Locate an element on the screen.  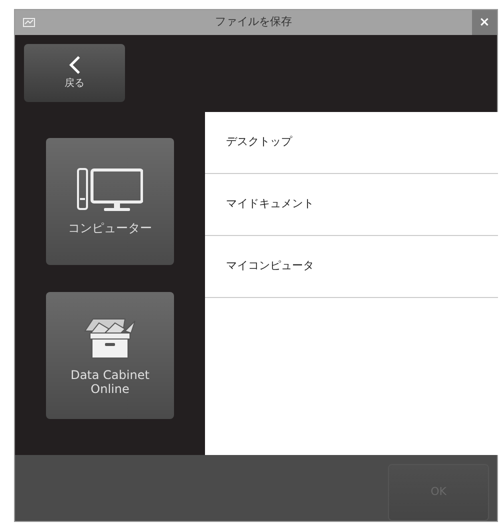
close-button: × is located at coordinates (484, 22).